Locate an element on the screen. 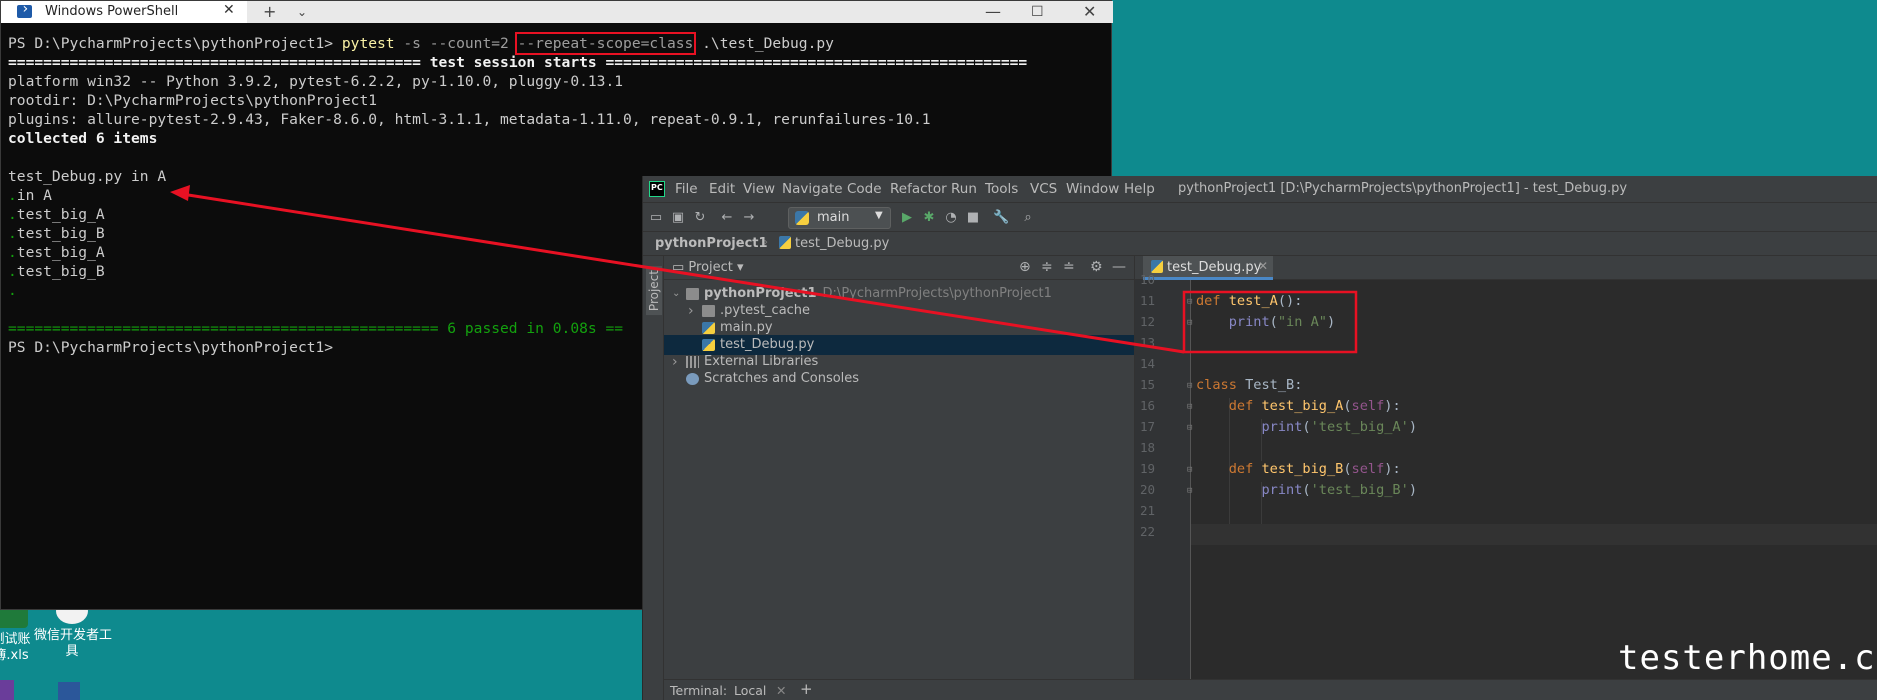  bottom-tool-bar: Terminal: Local ✕ + is located at coordinates (1270, 689).